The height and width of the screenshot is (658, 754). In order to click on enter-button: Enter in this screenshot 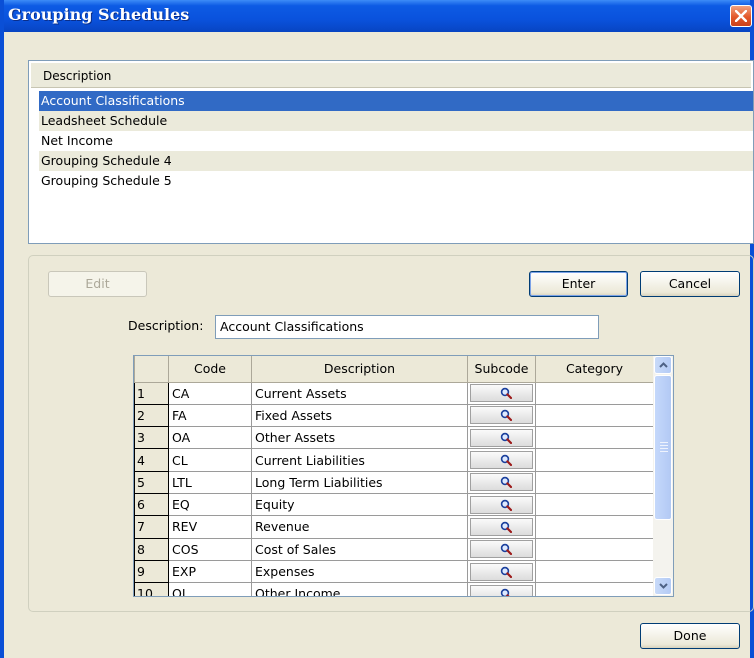, I will do `click(578, 284)`.